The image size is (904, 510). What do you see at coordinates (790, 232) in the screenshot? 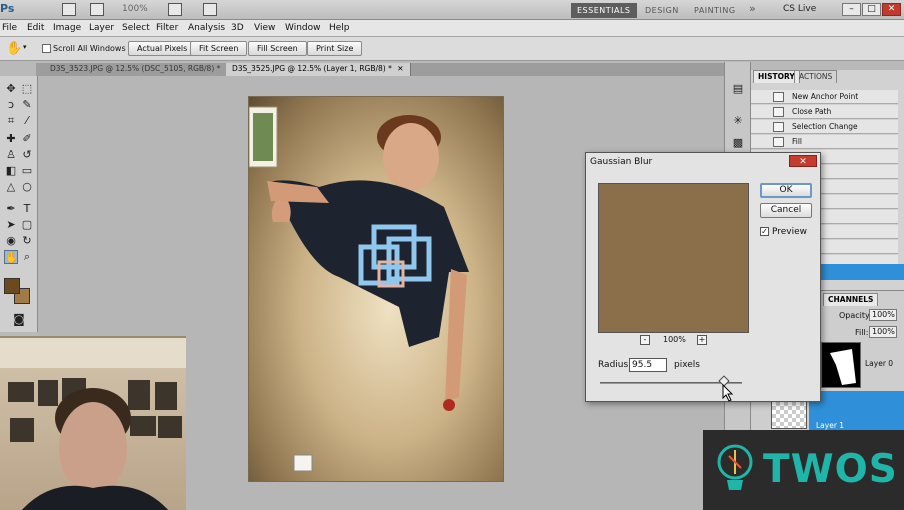
I see `preview-label: Preview` at bounding box center [790, 232].